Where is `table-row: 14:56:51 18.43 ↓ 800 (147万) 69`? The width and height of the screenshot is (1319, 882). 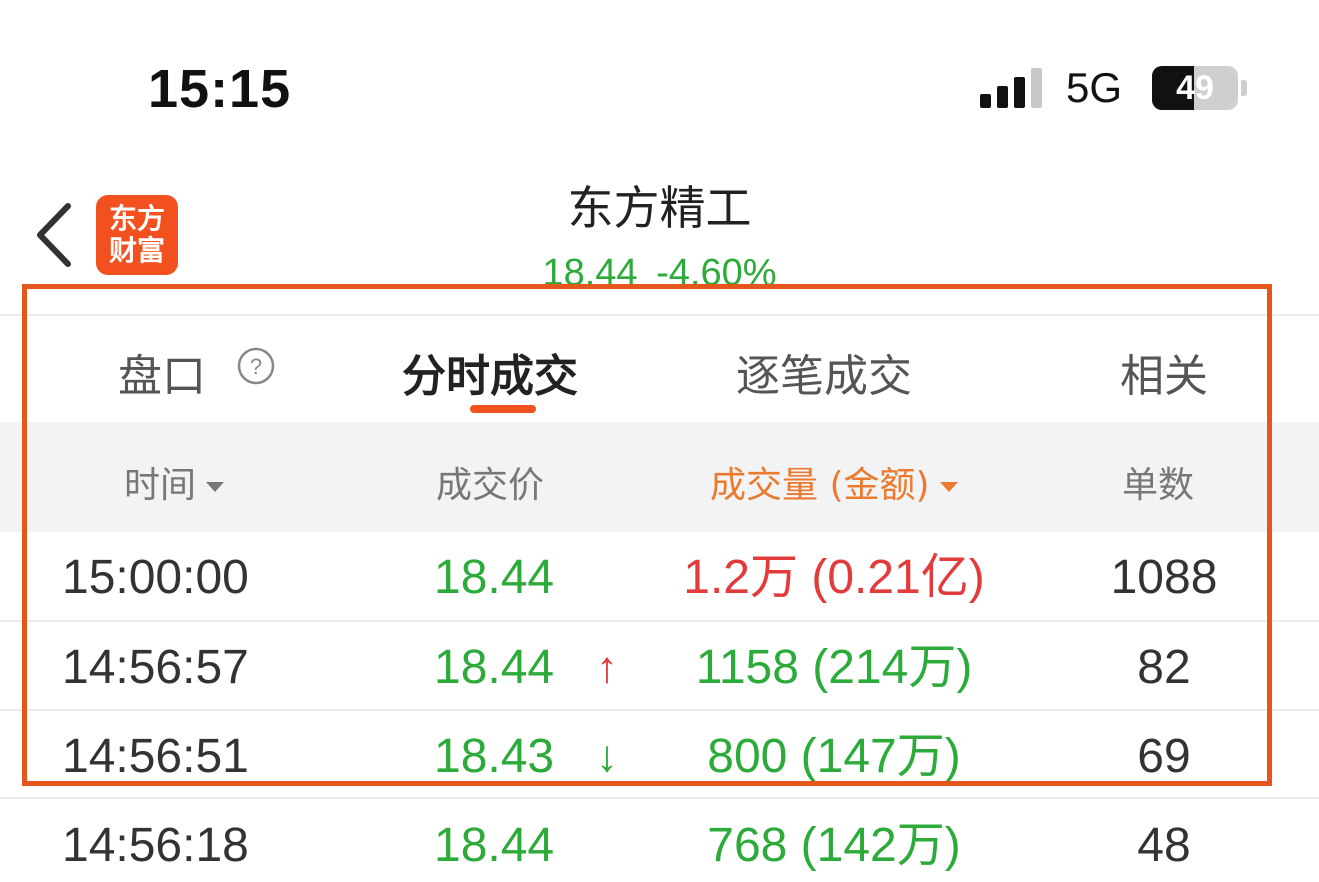 table-row: 14:56:51 18.43 ↓ 800 (147万) 69 is located at coordinates (659, 755).